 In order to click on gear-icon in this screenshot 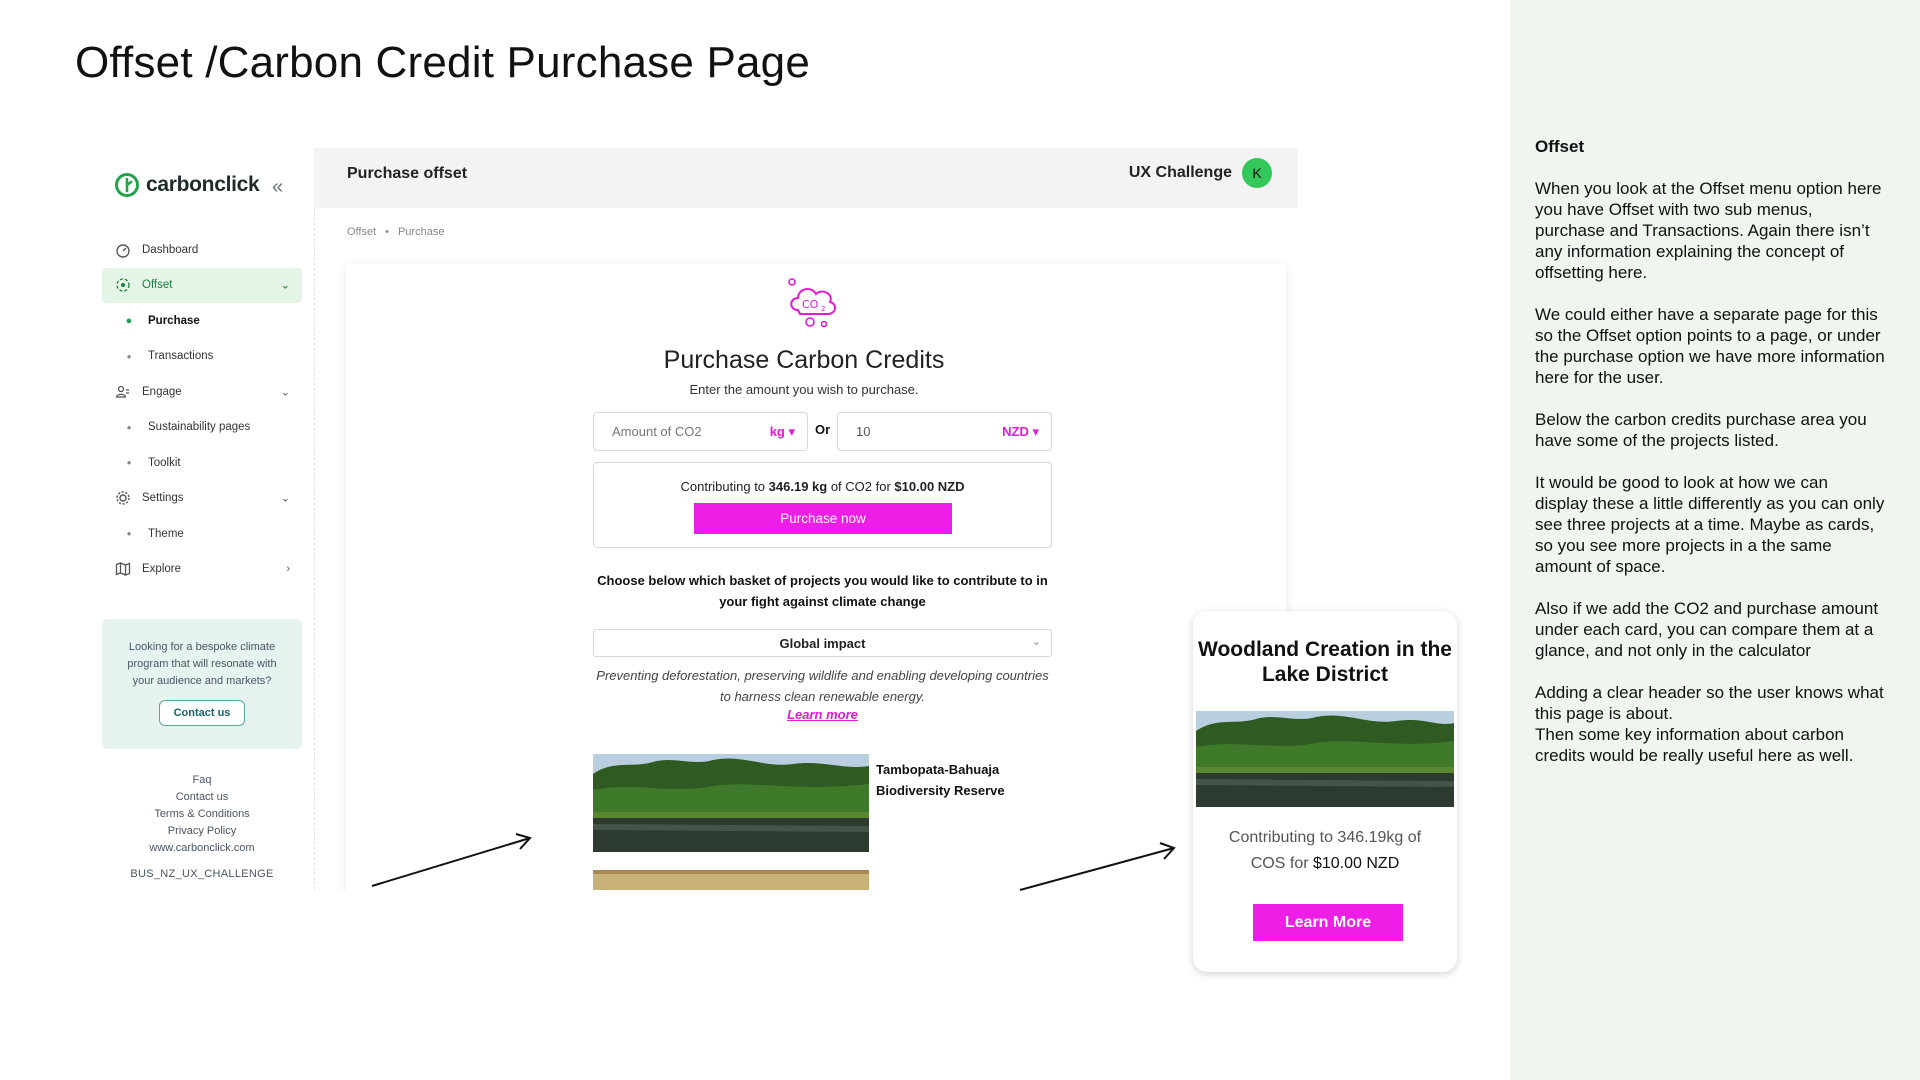, I will do `click(123, 498)`.